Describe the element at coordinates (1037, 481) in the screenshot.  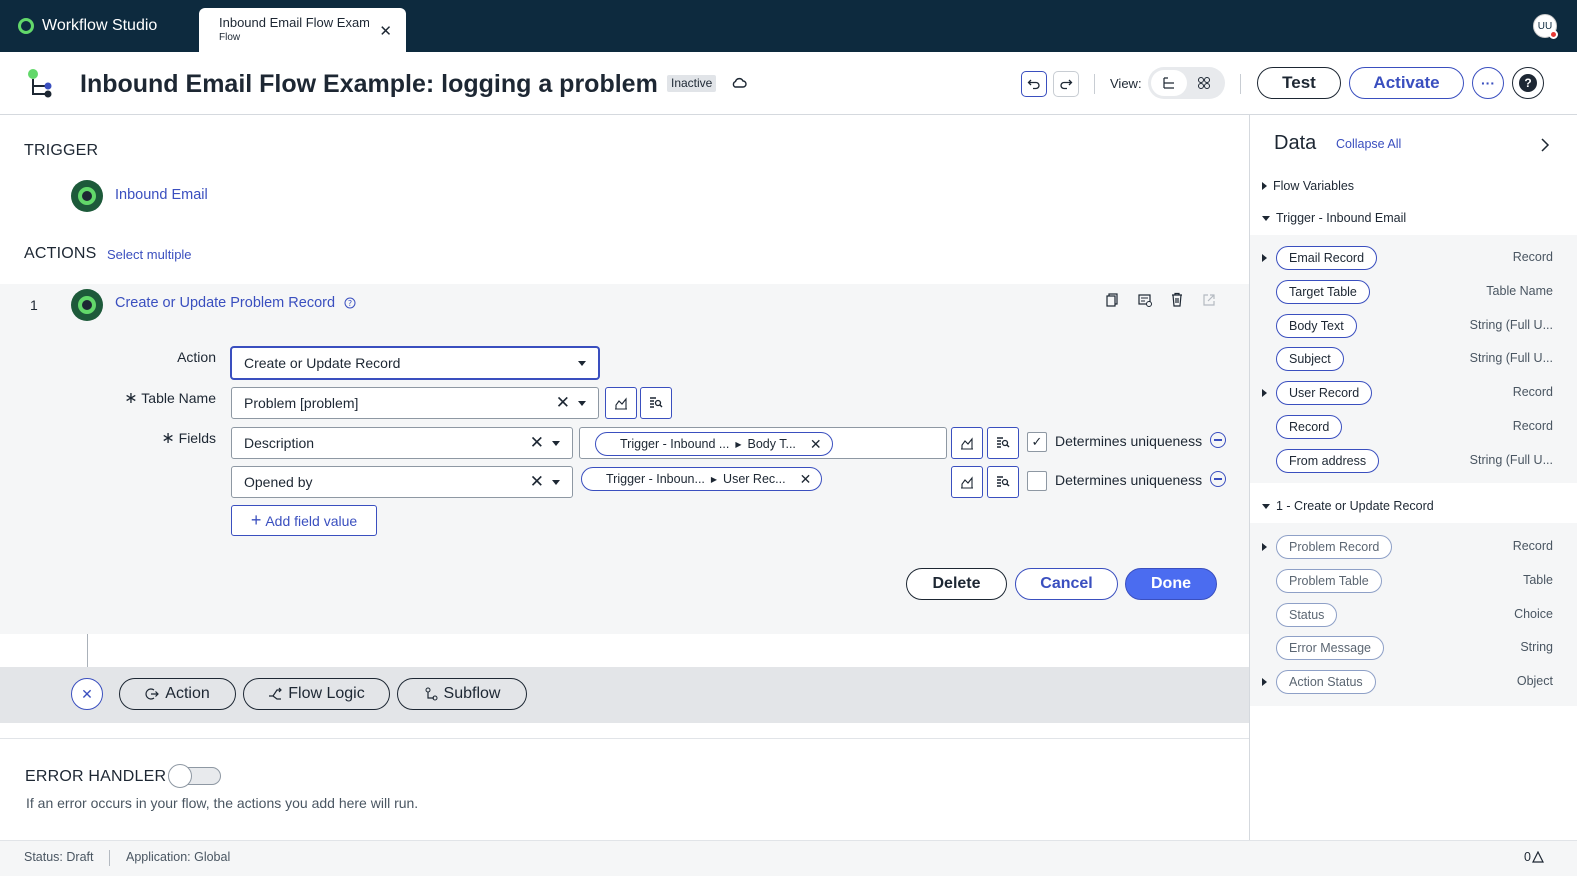
I see `uniqueness-checkbox` at that location.